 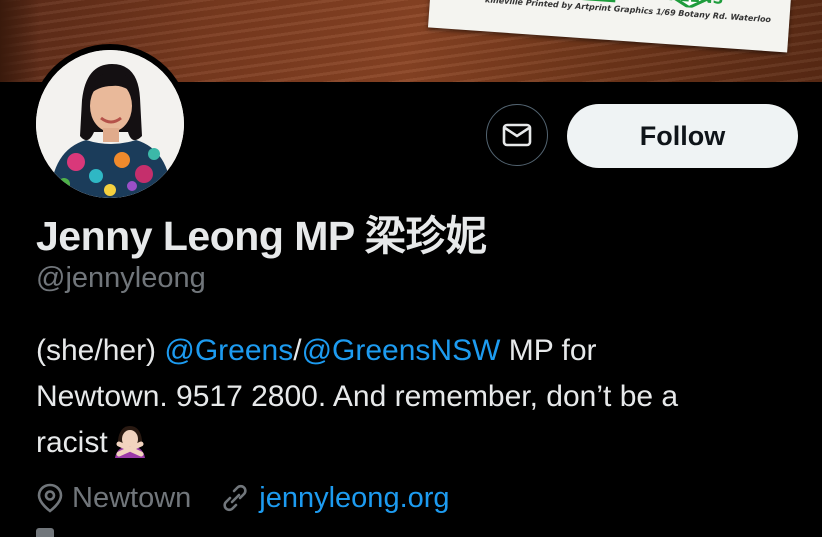 I want to click on bio-line3: racist, so click(x=72, y=442).